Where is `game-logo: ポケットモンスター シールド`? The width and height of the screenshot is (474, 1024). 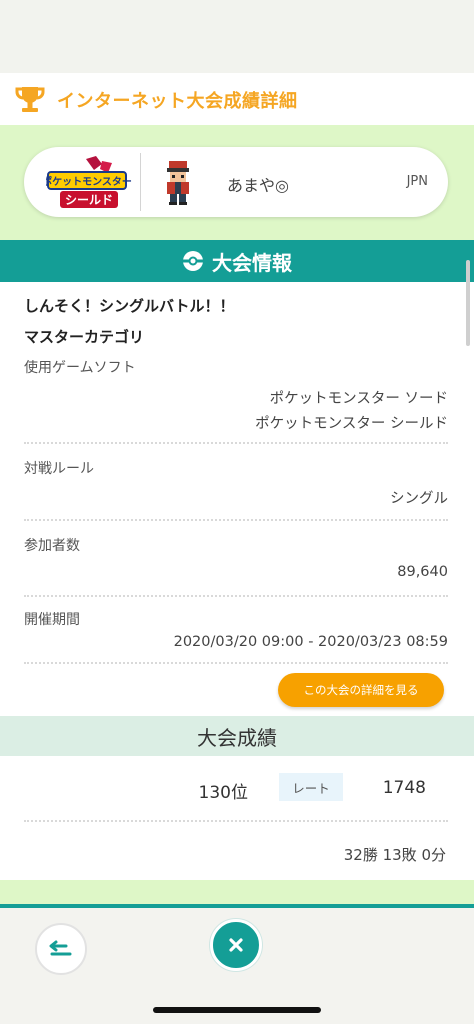
game-logo: ポケットモンスター シールド is located at coordinates (89, 182).